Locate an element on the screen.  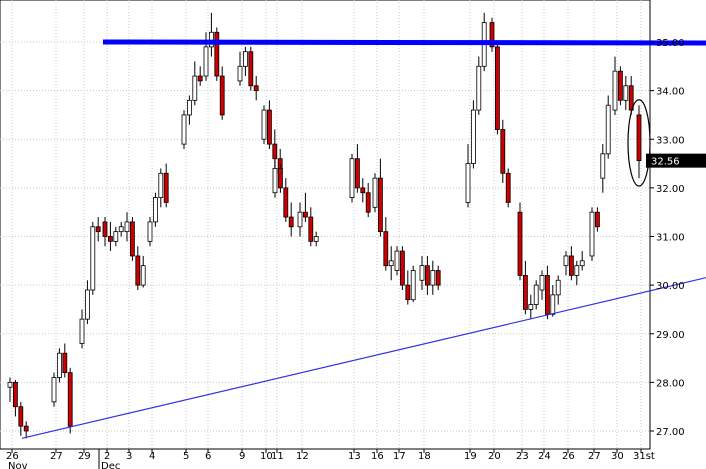
y-tick-label: 27.00 is located at coordinates (670, 432).